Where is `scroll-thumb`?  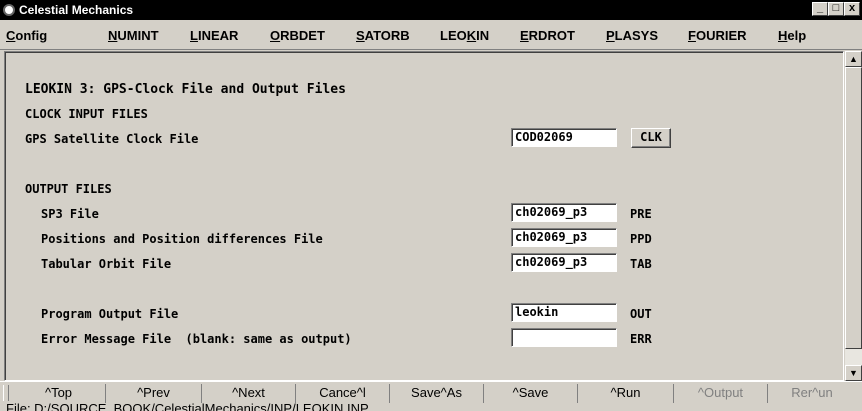 scroll-thumb is located at coordinates (853, 208).